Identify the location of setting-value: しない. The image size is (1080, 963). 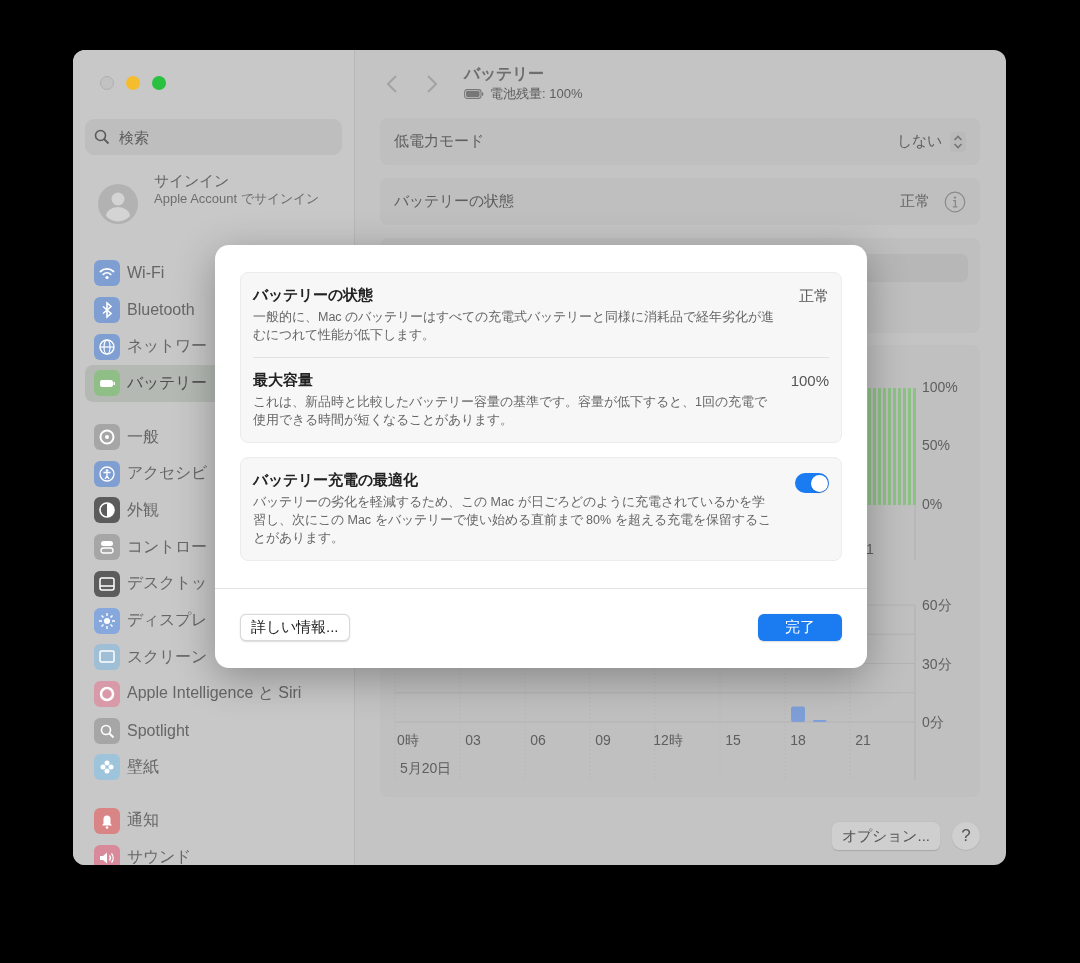
(919, 141).